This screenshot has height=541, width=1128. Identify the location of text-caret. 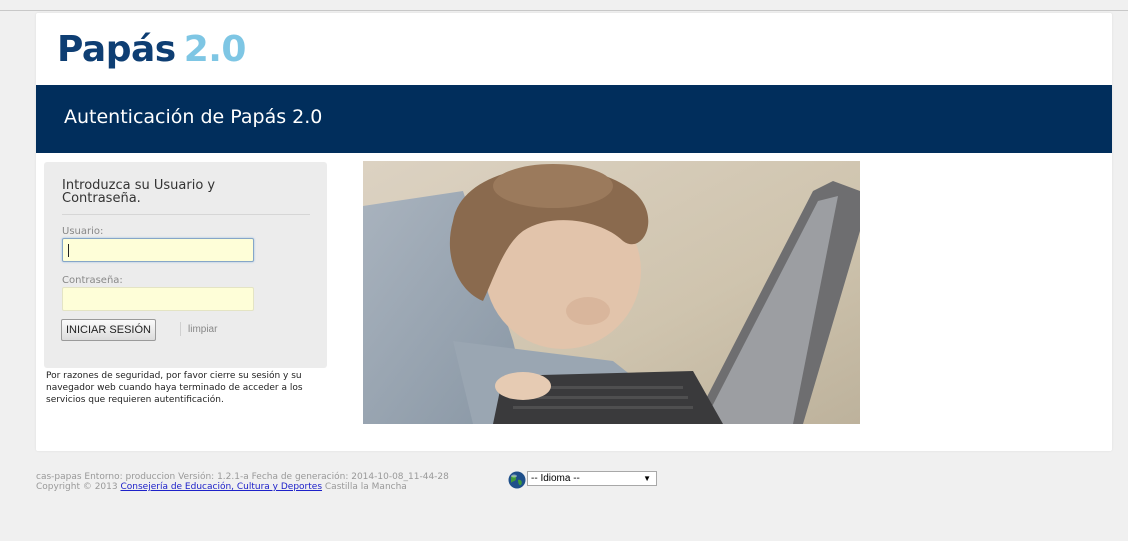
(68, 250).